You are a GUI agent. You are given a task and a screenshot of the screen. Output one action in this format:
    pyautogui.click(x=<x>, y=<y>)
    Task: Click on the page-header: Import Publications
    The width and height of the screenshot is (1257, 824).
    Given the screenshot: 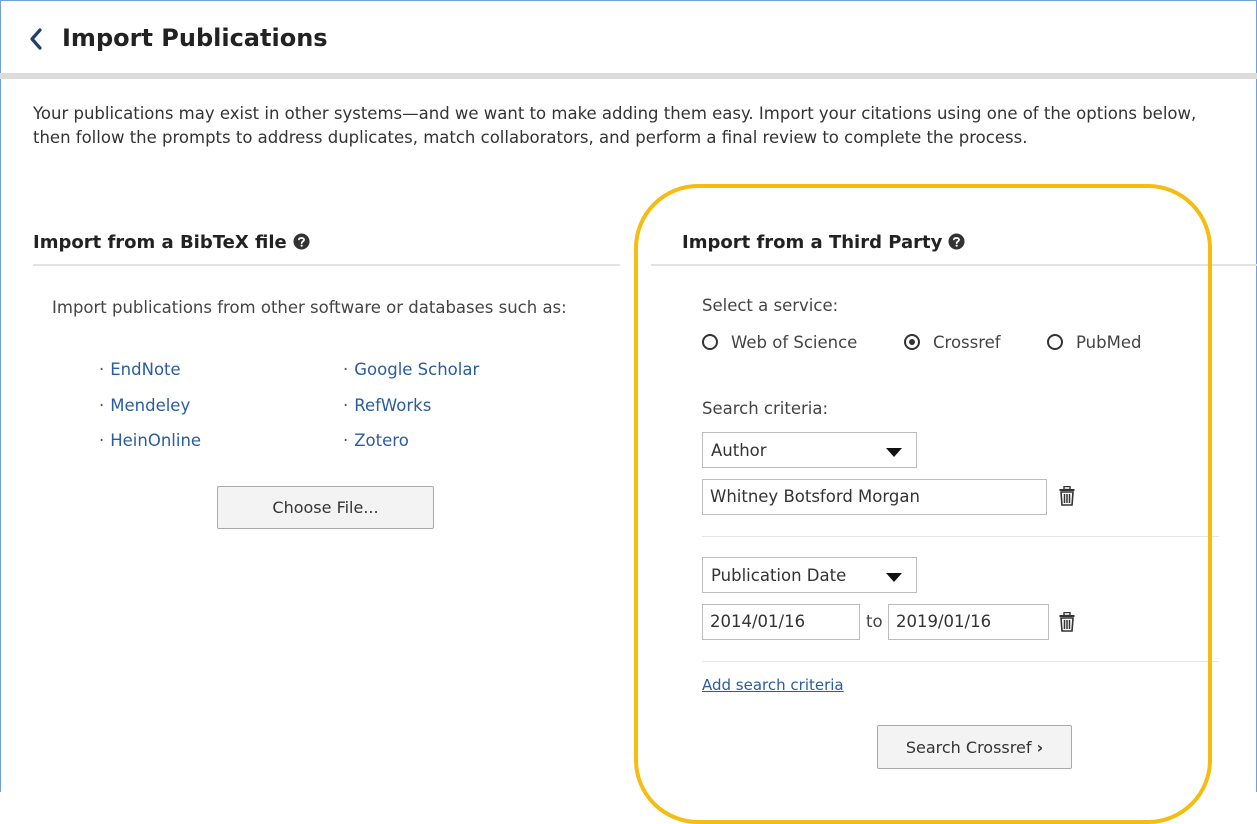 What is the action you would take?
    pyautogui.click(x=628, y=39)
    